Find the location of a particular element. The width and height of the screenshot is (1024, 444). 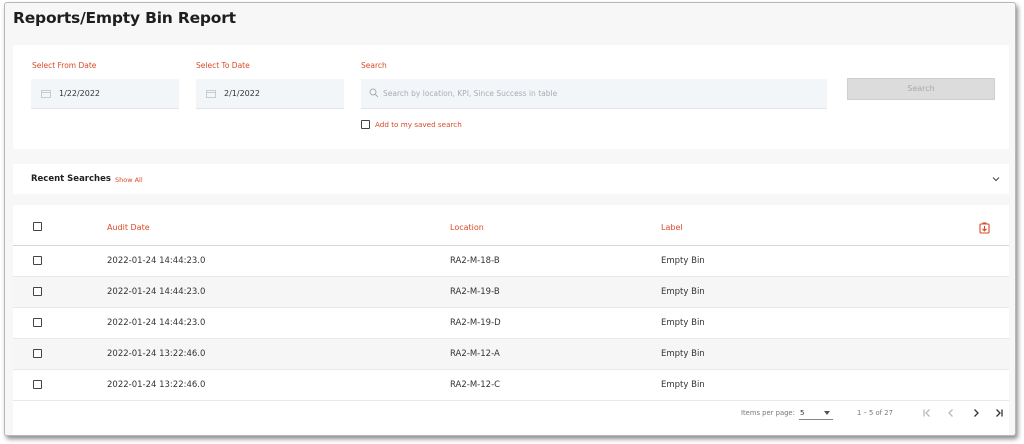

dropdown-arrow-icon is located at coordinates (827, 413).